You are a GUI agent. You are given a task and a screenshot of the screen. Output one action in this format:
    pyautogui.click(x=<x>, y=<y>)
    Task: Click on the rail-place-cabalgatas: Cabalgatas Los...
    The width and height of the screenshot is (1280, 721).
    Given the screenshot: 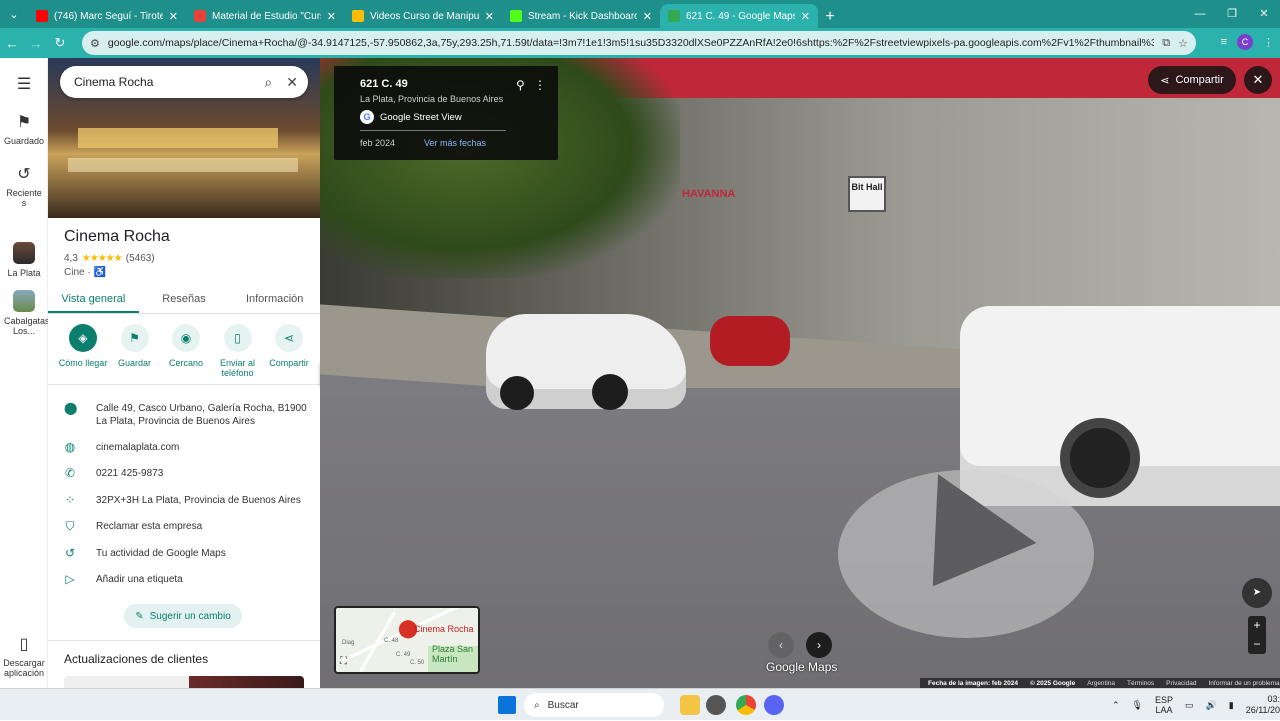 What is the action you would take?
    pyautogui.click(x=25, y=313)
    